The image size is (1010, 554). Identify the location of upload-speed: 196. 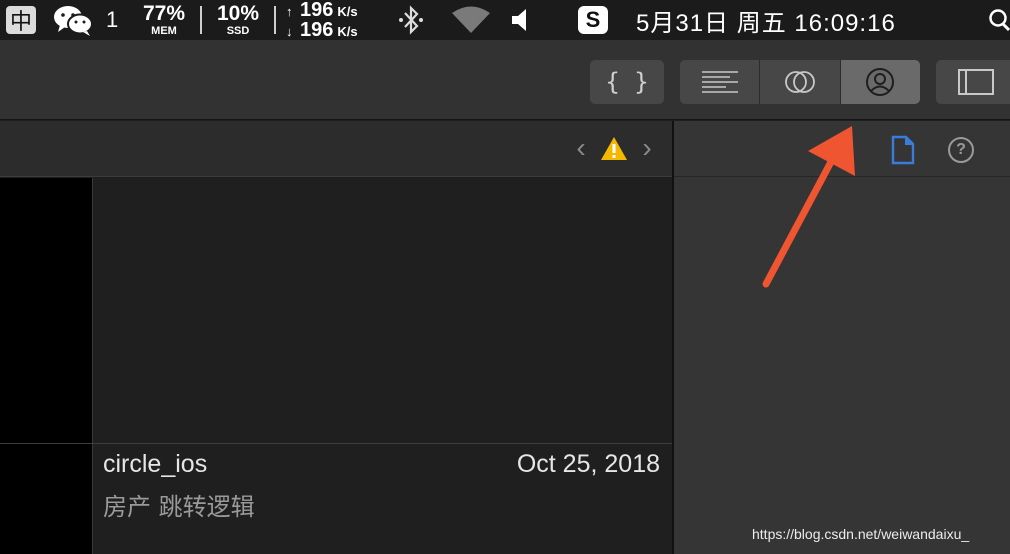
(317, 10).